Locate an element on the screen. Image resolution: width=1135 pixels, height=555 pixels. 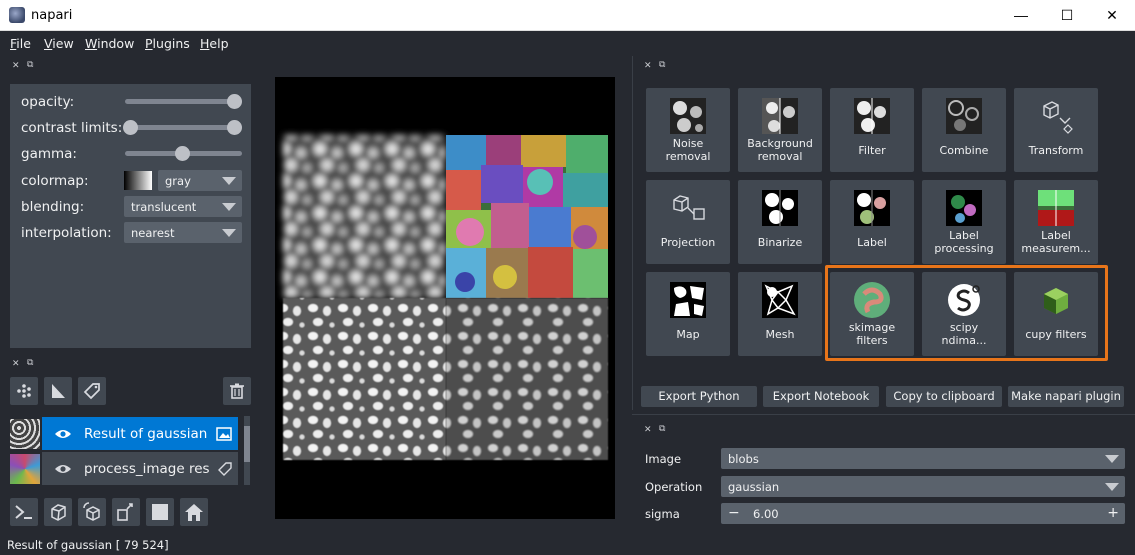
layer-name: process_image resul is located at coordinates (147, 469).